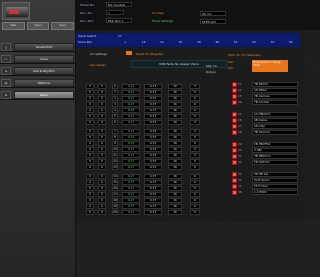  I want to click on table-cell: 17, so click(115, 194).